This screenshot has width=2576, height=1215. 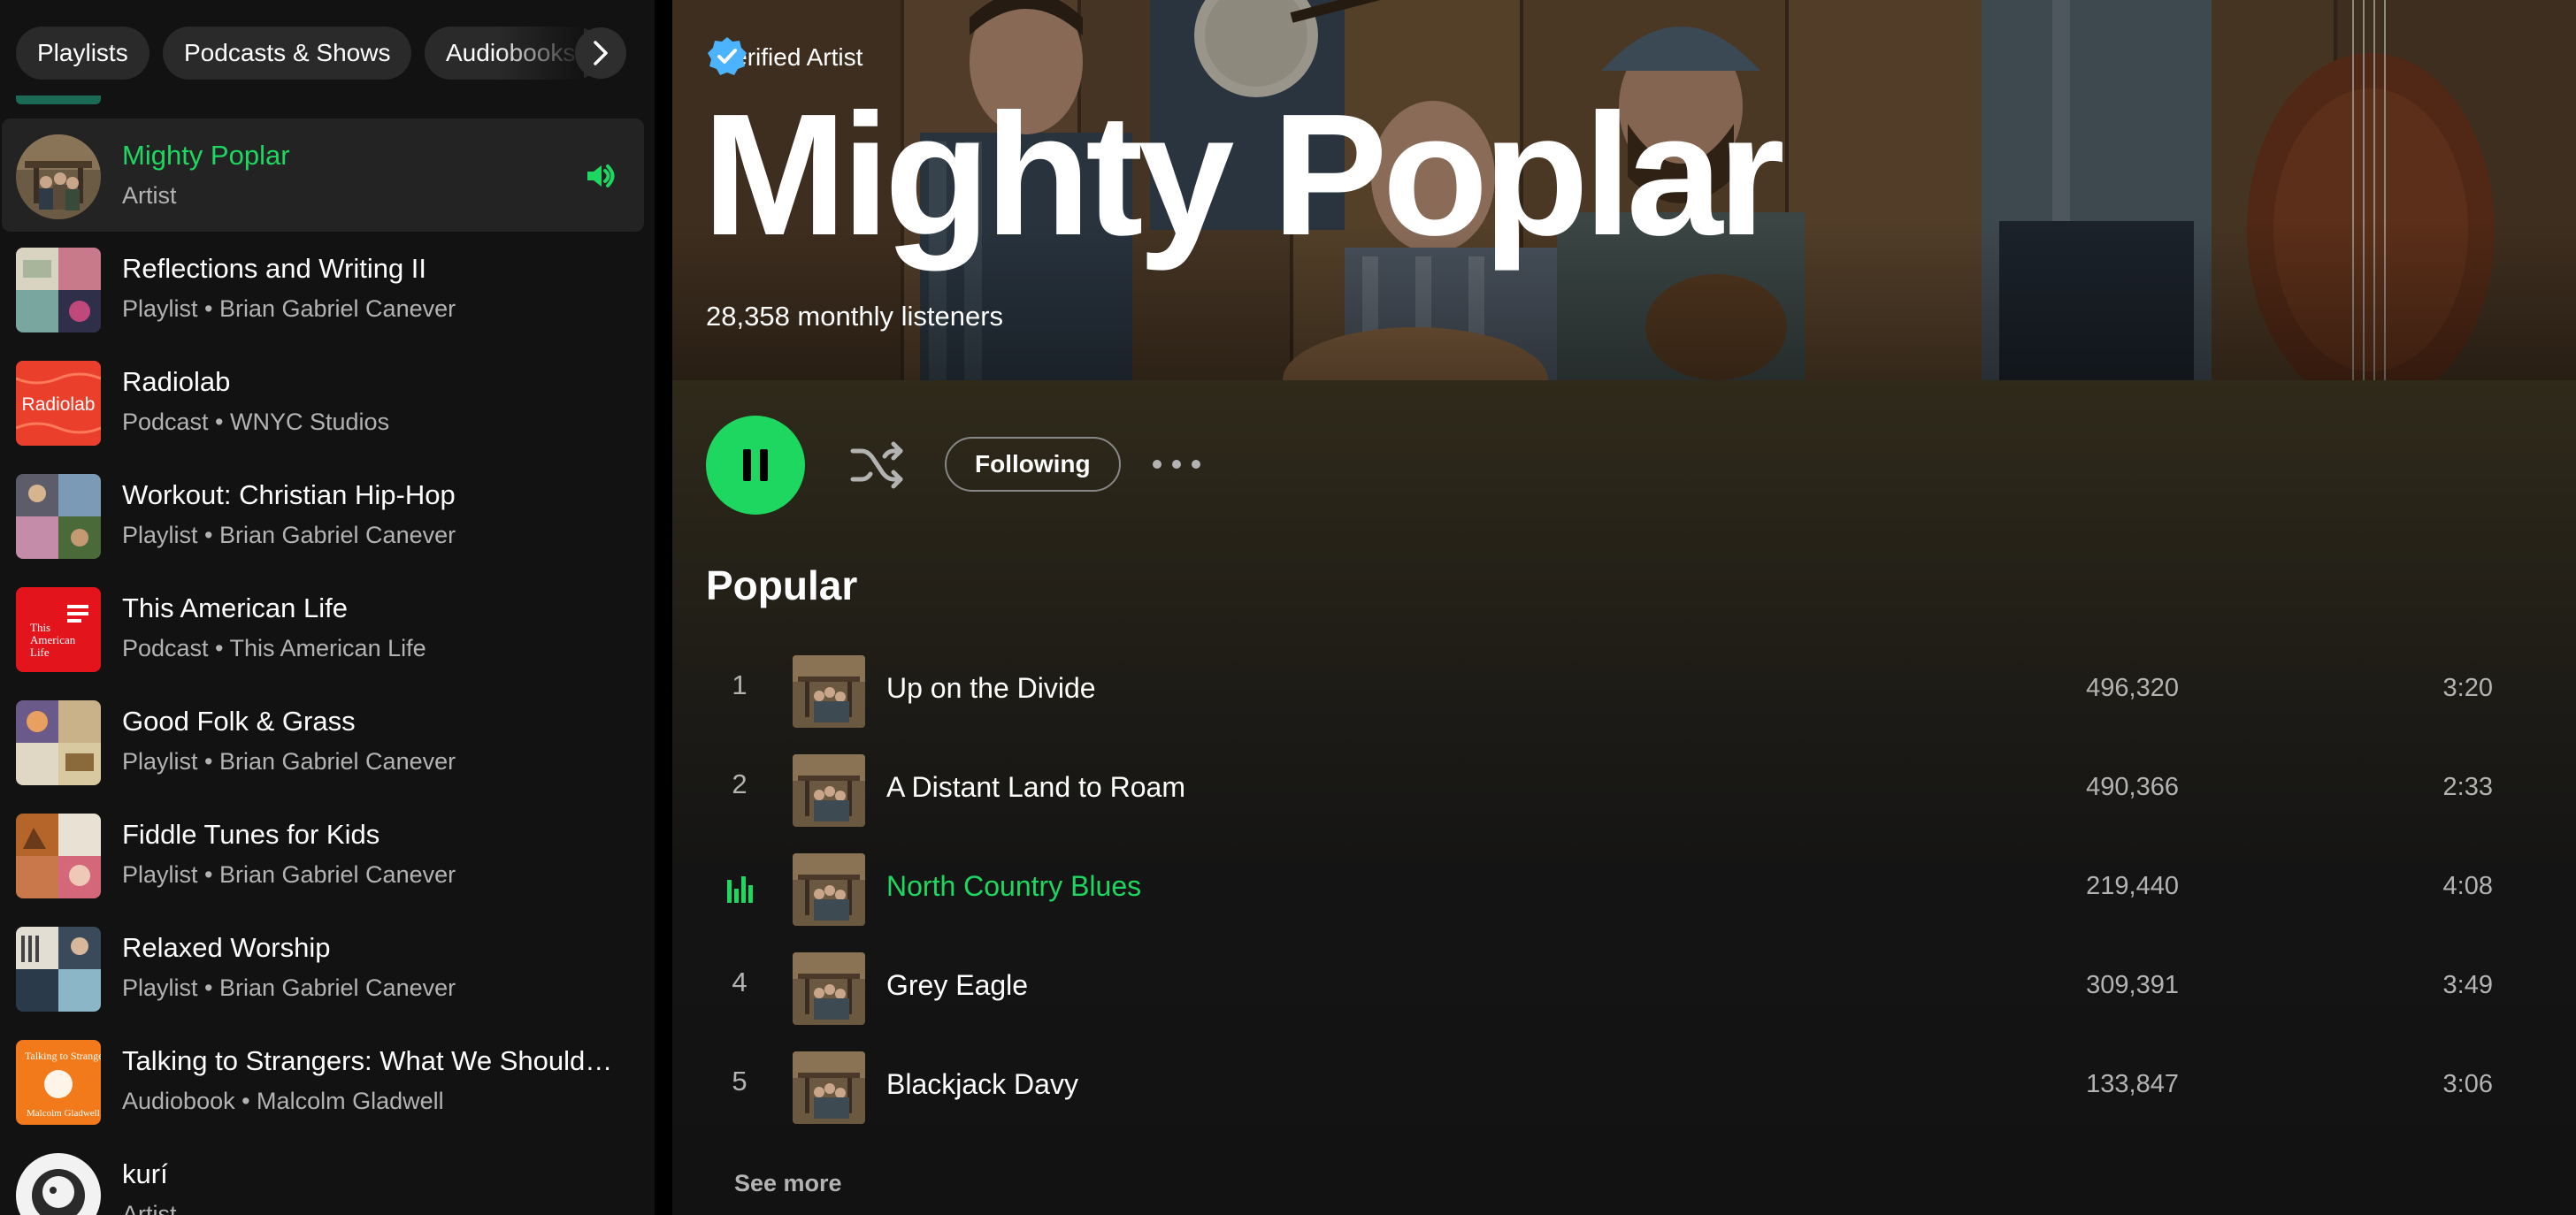 What do you see at coordinates (235, 607) in the screenshot?
I see `library-item-title: This American Life` at bounding box center [235, 607].